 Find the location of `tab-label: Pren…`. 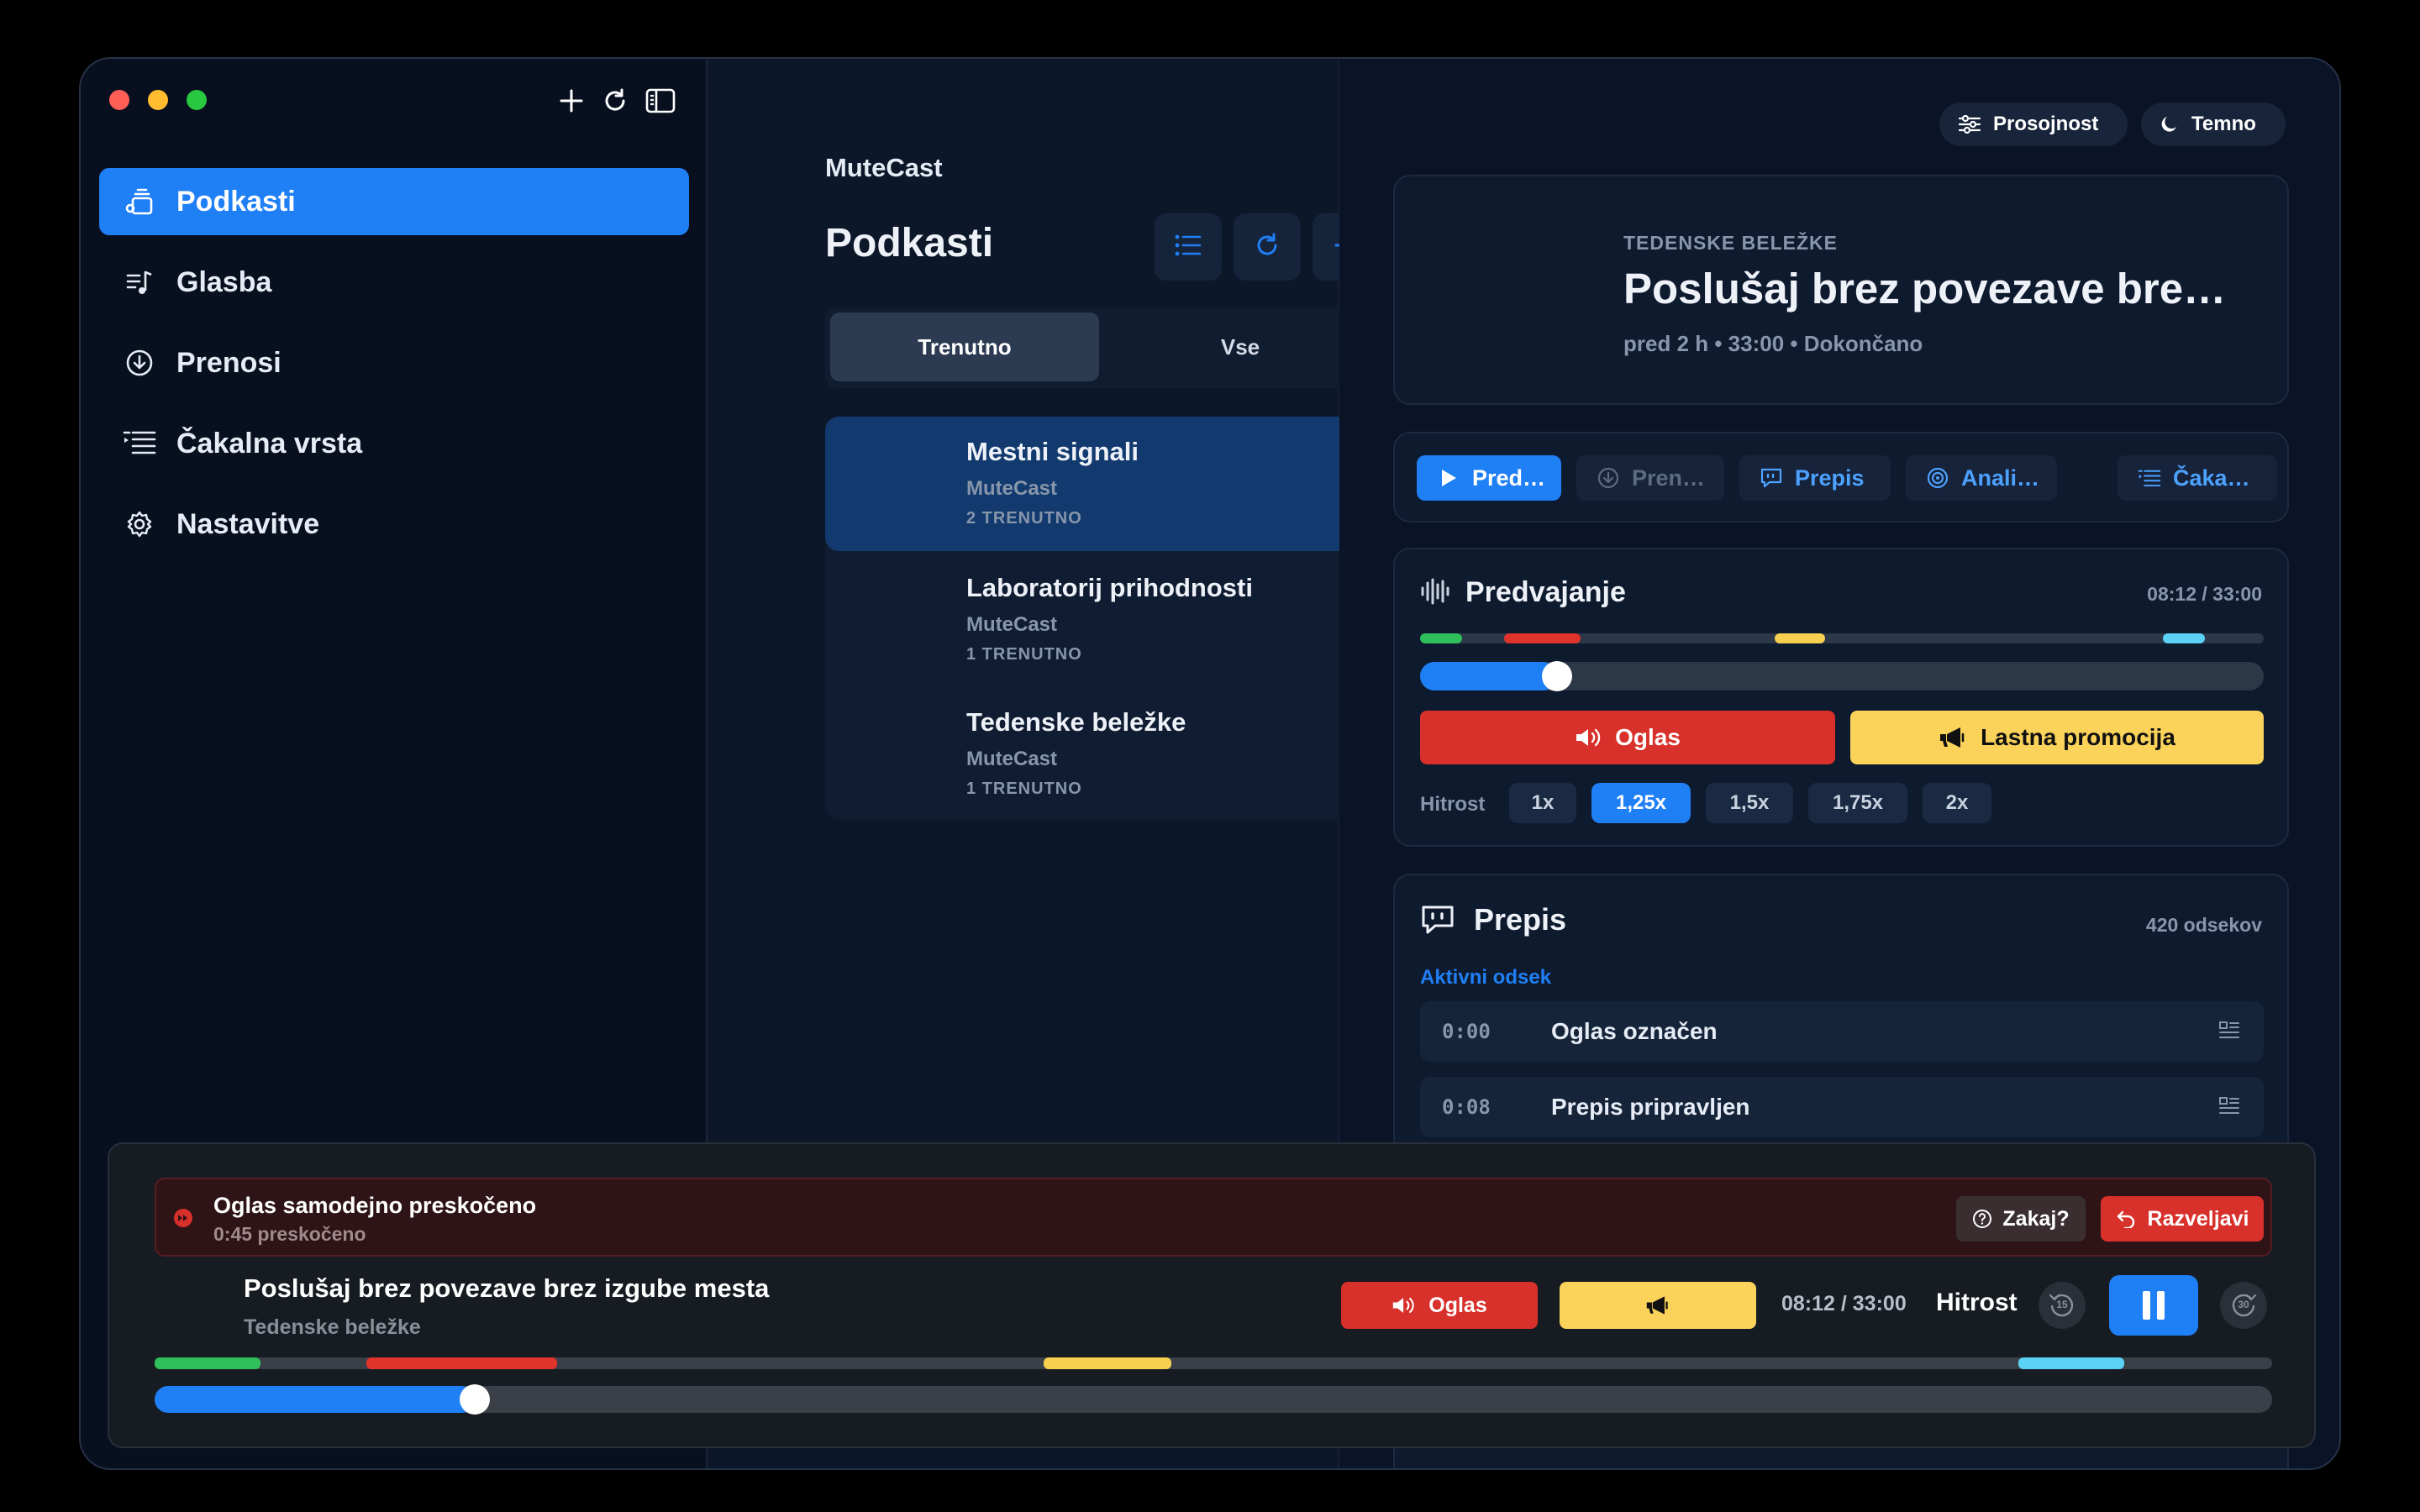

tab-label: Pren… is located at coordinates (1669, 478).